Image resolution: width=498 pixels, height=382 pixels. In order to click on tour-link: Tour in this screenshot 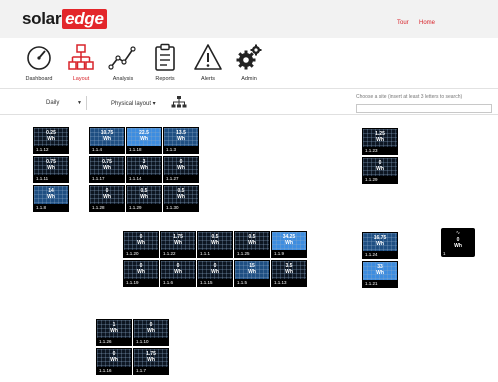, I will do `click(403, 23)`.